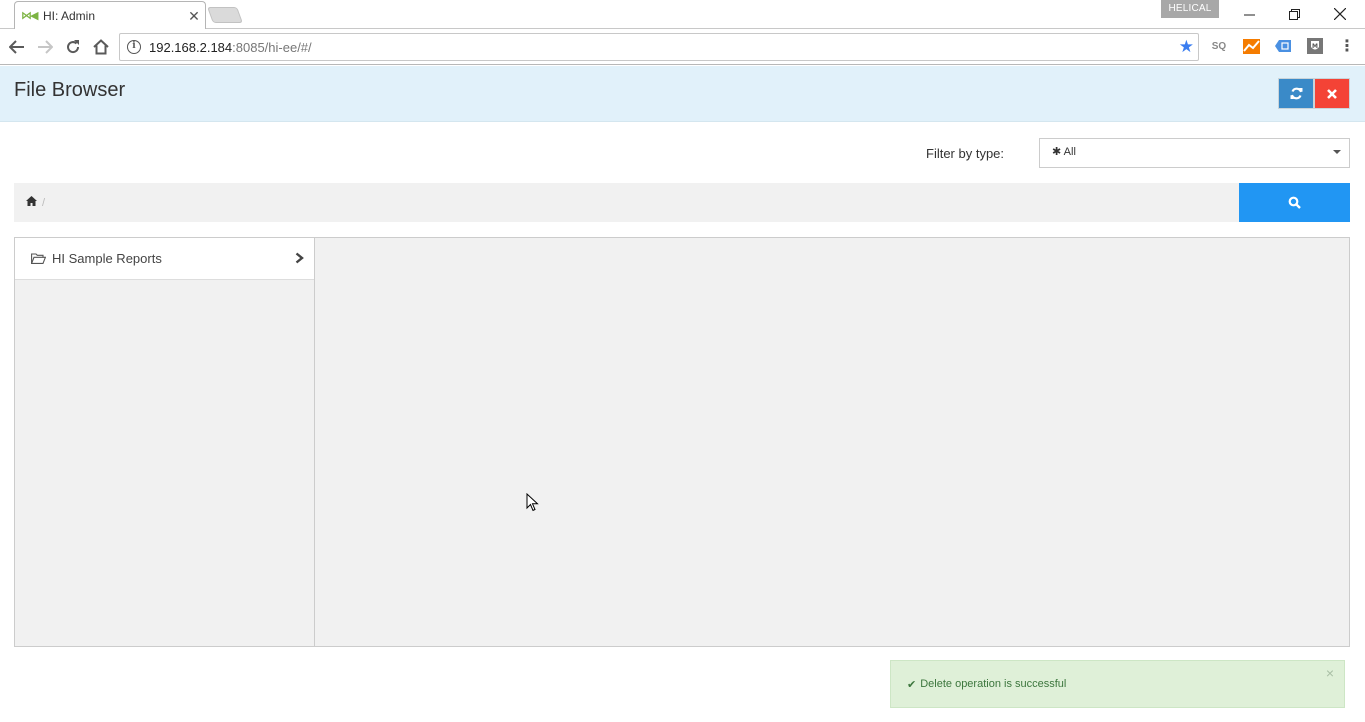  What do you see at coordinates (1337, 152) in the screenshot?
I see `chevron-down-icon` at bounding box center [1337, 152].